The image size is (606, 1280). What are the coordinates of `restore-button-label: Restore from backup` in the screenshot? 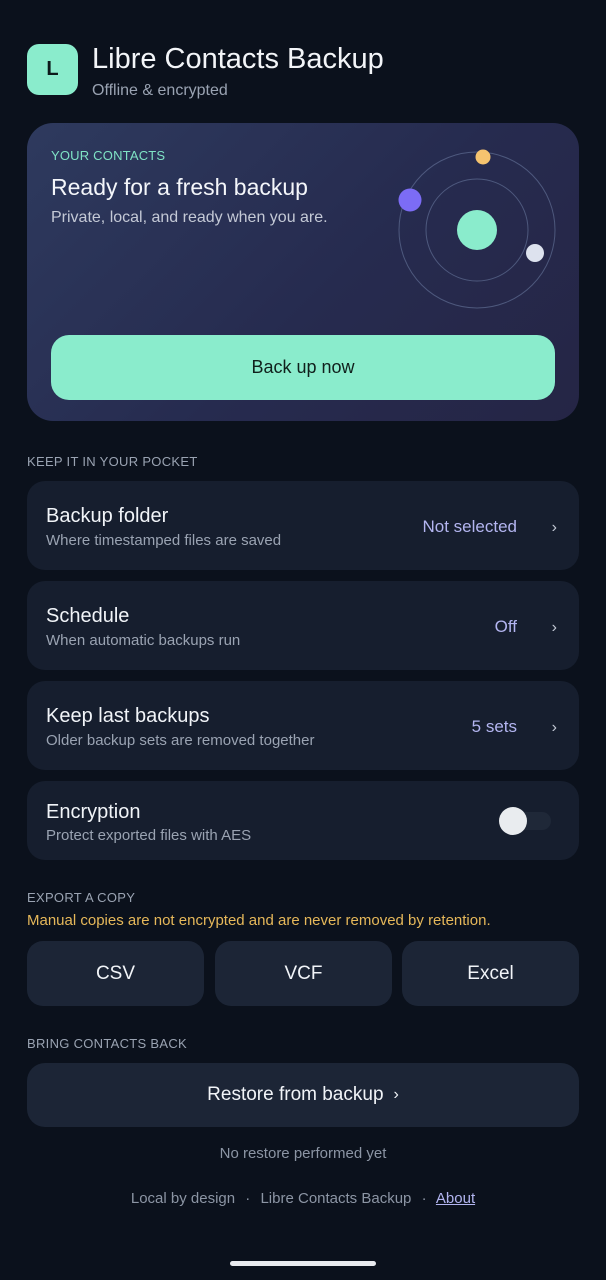 It's located at (295, 1094).